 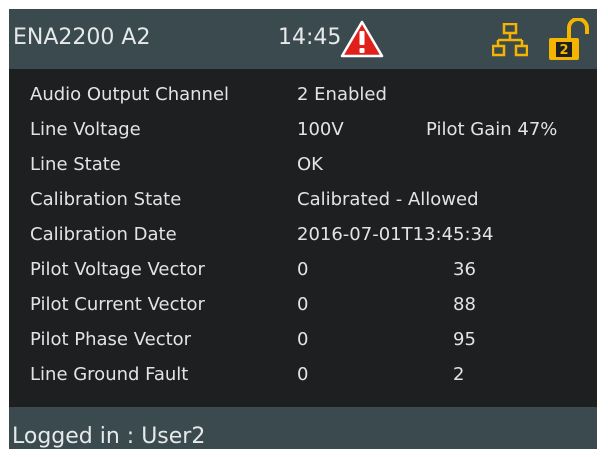 I want to click on row-extra: 36, so click(x=464, y=269).